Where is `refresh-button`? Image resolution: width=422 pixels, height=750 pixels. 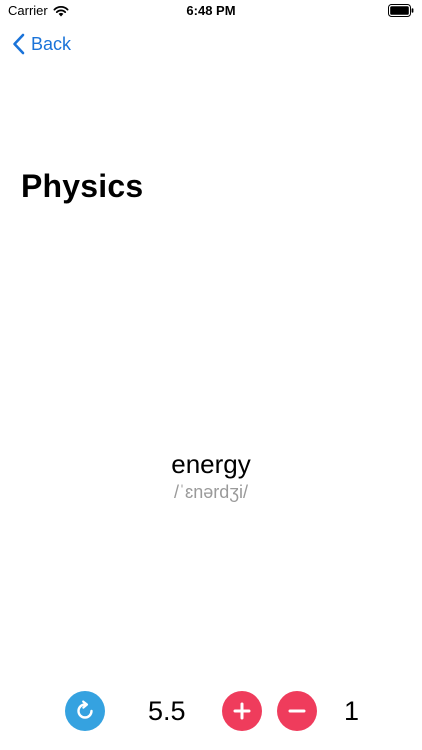
refresh-button is located at coordinates (85, 711).